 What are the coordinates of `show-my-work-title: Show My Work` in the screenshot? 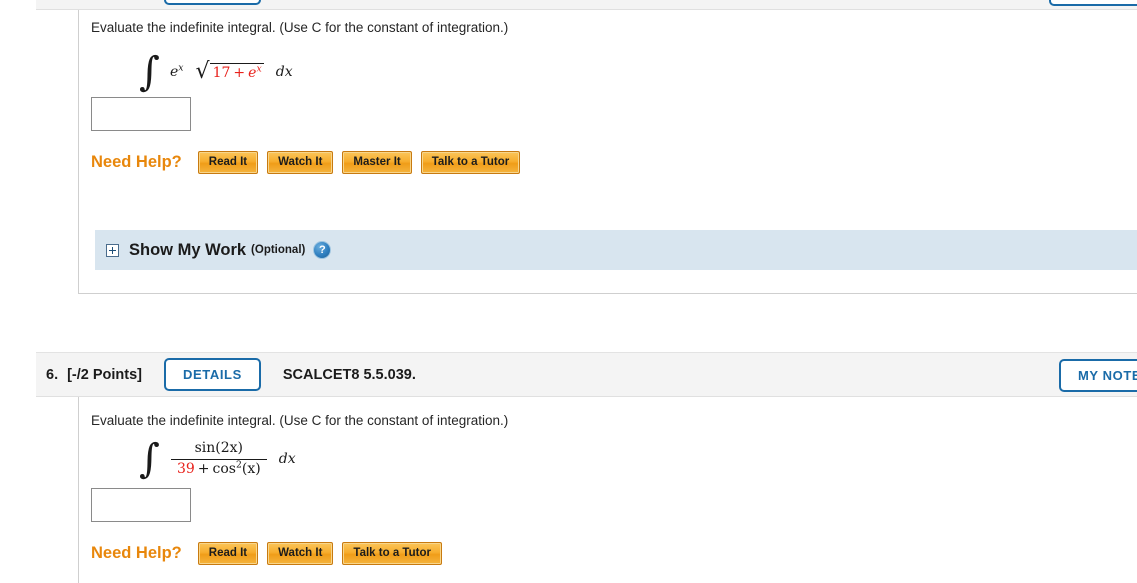 It's located at (188, 249).